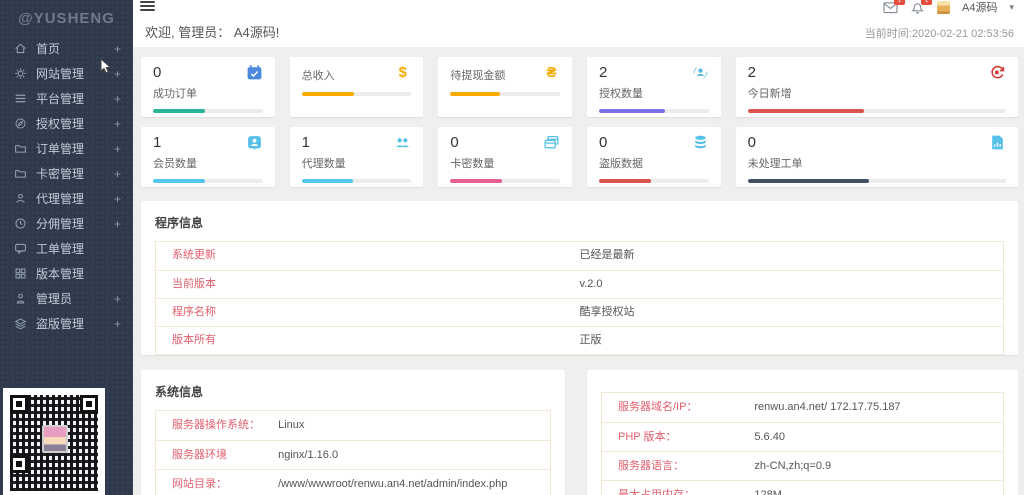 The width and height of the screenshot is (1024, 495). Describe the element at coordinates (899, 2) in the screenshot. I see `mail-badge: 1` at that location.